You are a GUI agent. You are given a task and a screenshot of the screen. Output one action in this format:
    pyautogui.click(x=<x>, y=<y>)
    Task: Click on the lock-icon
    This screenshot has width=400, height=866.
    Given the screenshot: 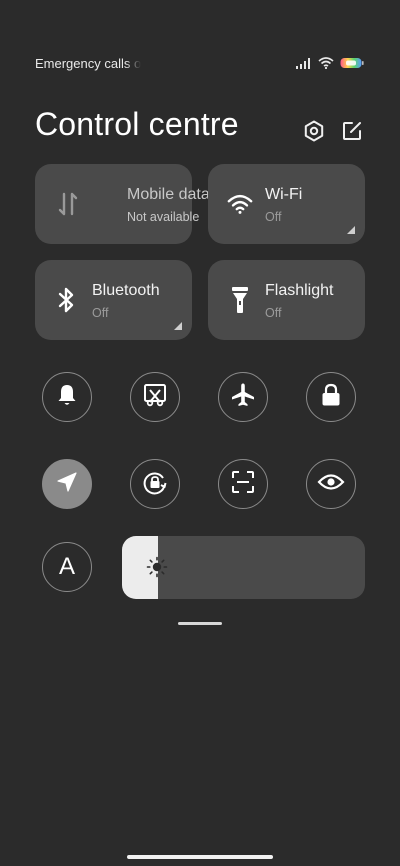 What is the action you would take?
    pyautogui.click(x=331, y=397)
    